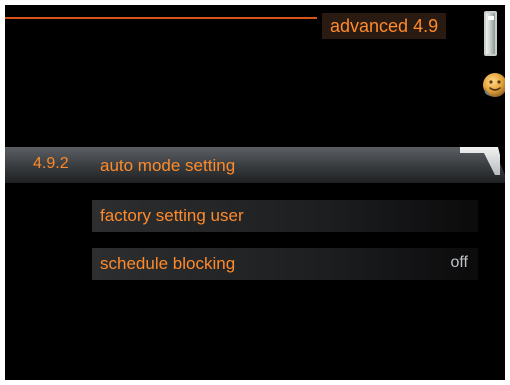 Image resolution: width=510 pixels, height=385 pixels. Describe the element at coordinates (459, 262) in the screenshot. I see `menu-item-value: off` at that location.